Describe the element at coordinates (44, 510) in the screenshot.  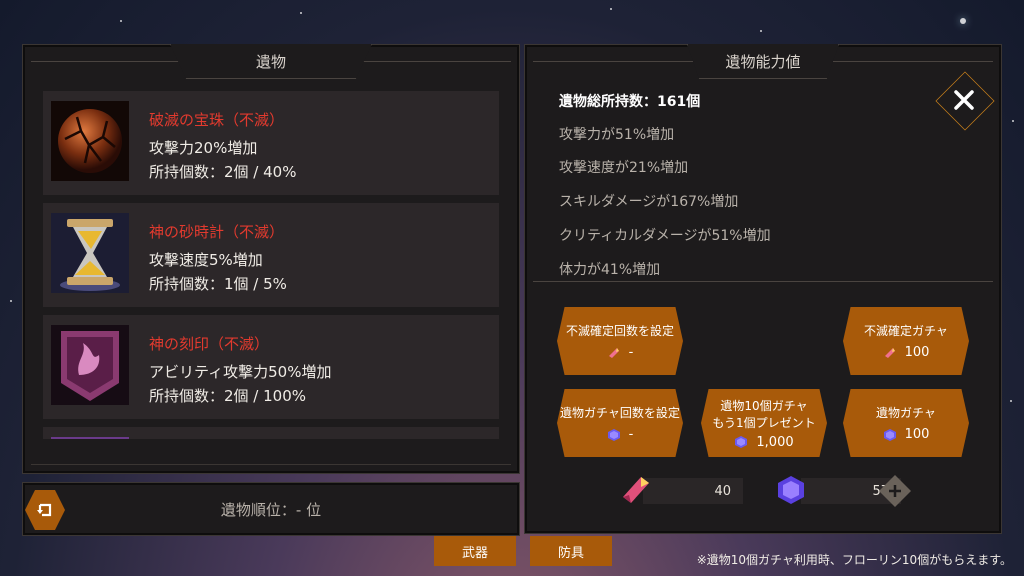
I see `rotate-icon` at that location.